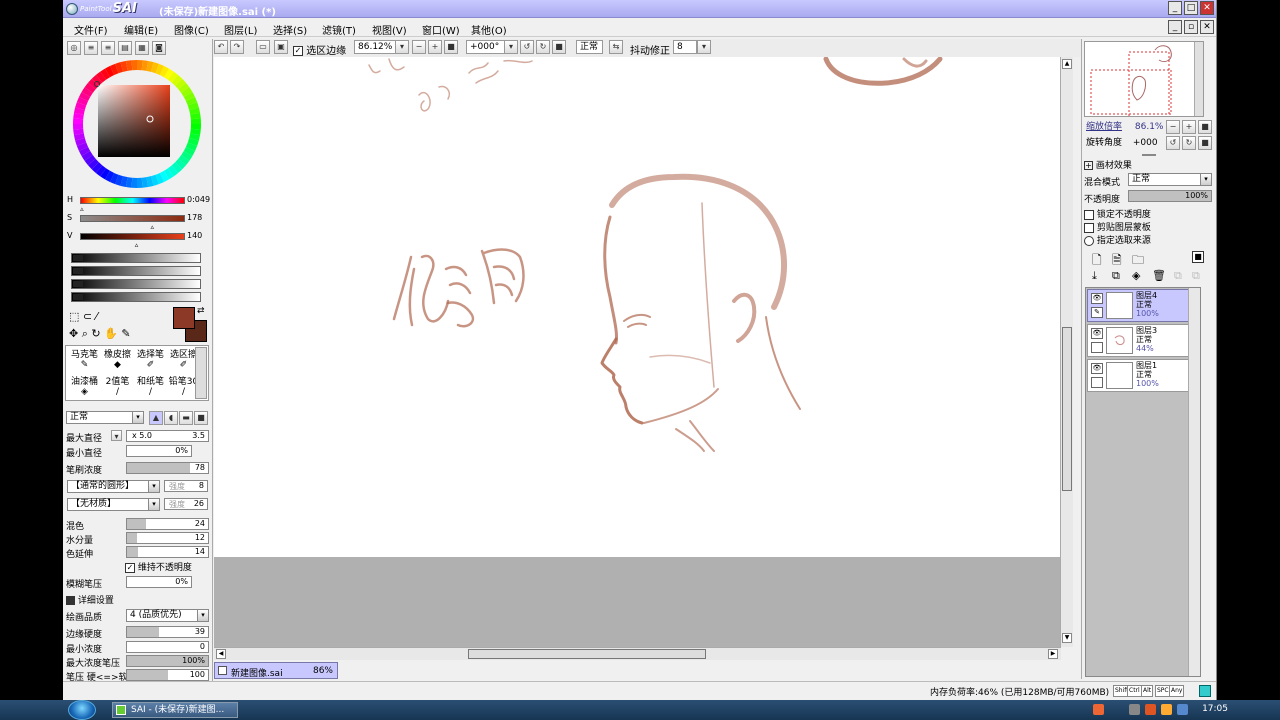  Describe the element at coordinates (237, 47) in the screenshot. I see `redo-icon: ↷` at that location.